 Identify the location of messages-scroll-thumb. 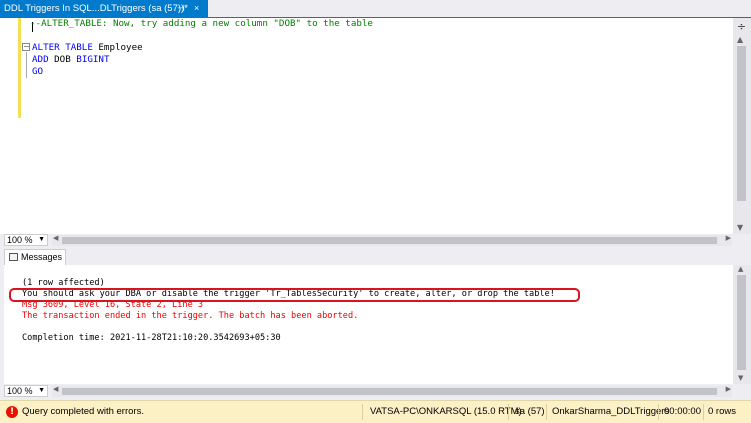
(741, 322).